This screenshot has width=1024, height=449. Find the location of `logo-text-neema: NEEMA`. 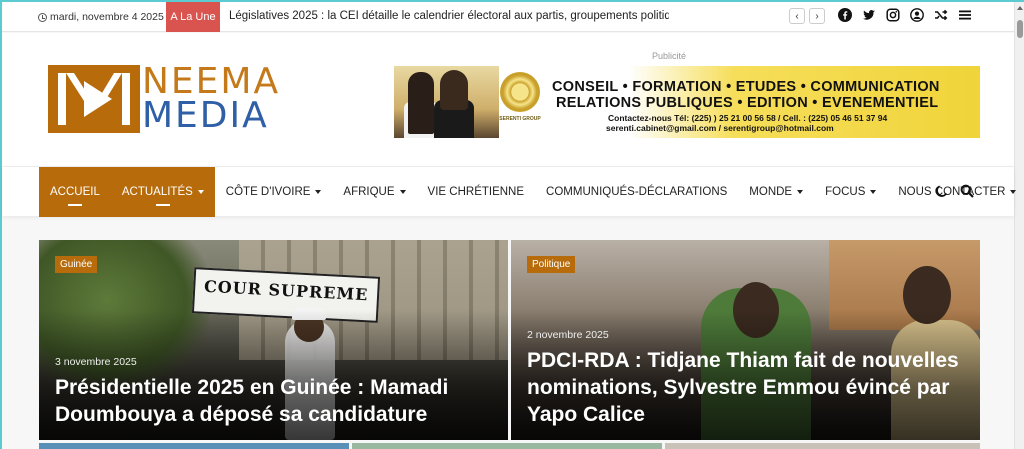

logo-text-neema: NEEMA is located at coordinates (211, 81).